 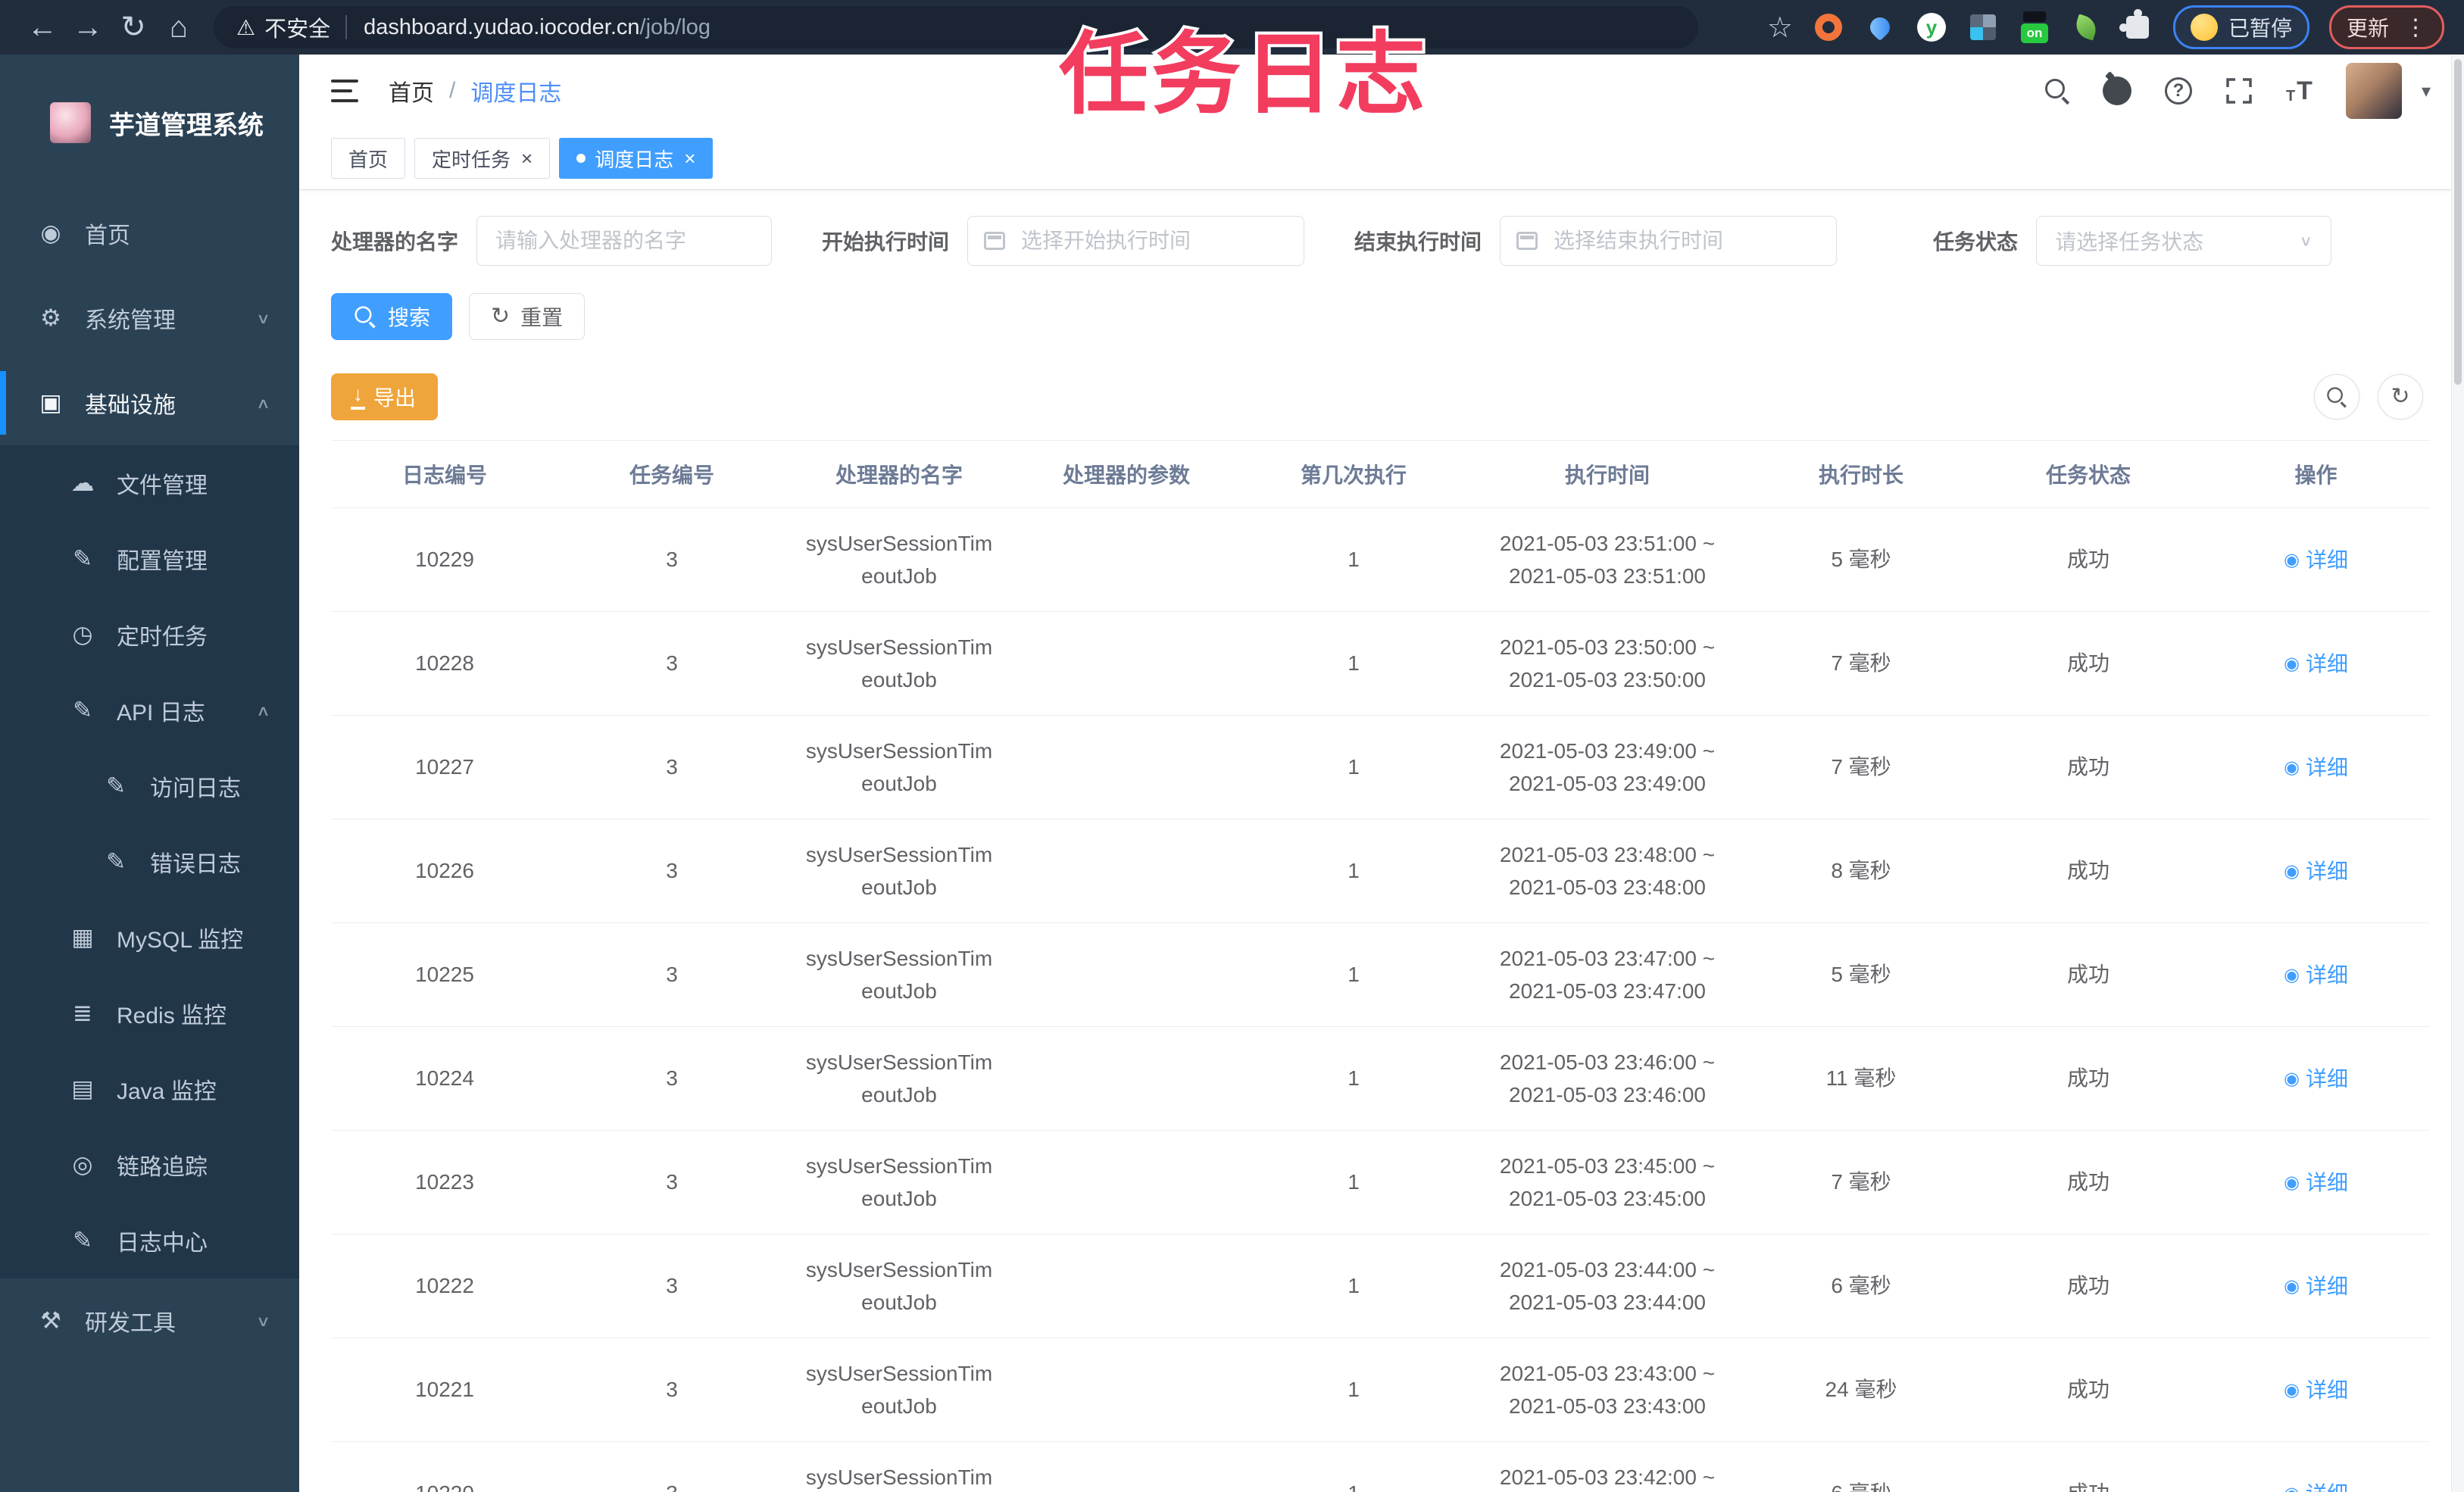 I want to click on filter-label: 任务状态, so click(x=1976, y=242).